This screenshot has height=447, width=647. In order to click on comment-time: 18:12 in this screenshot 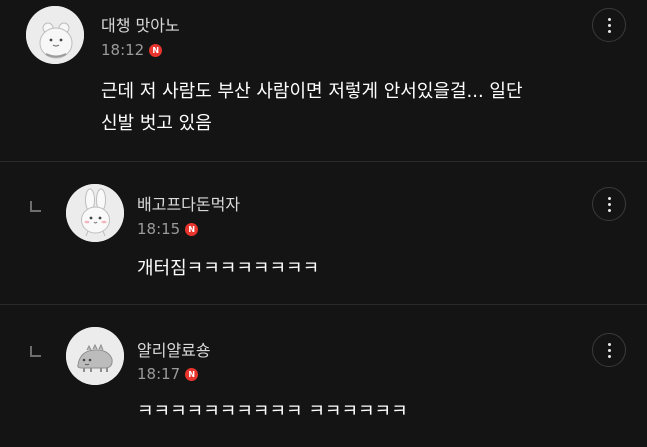, I will do `click(123, 50)`.